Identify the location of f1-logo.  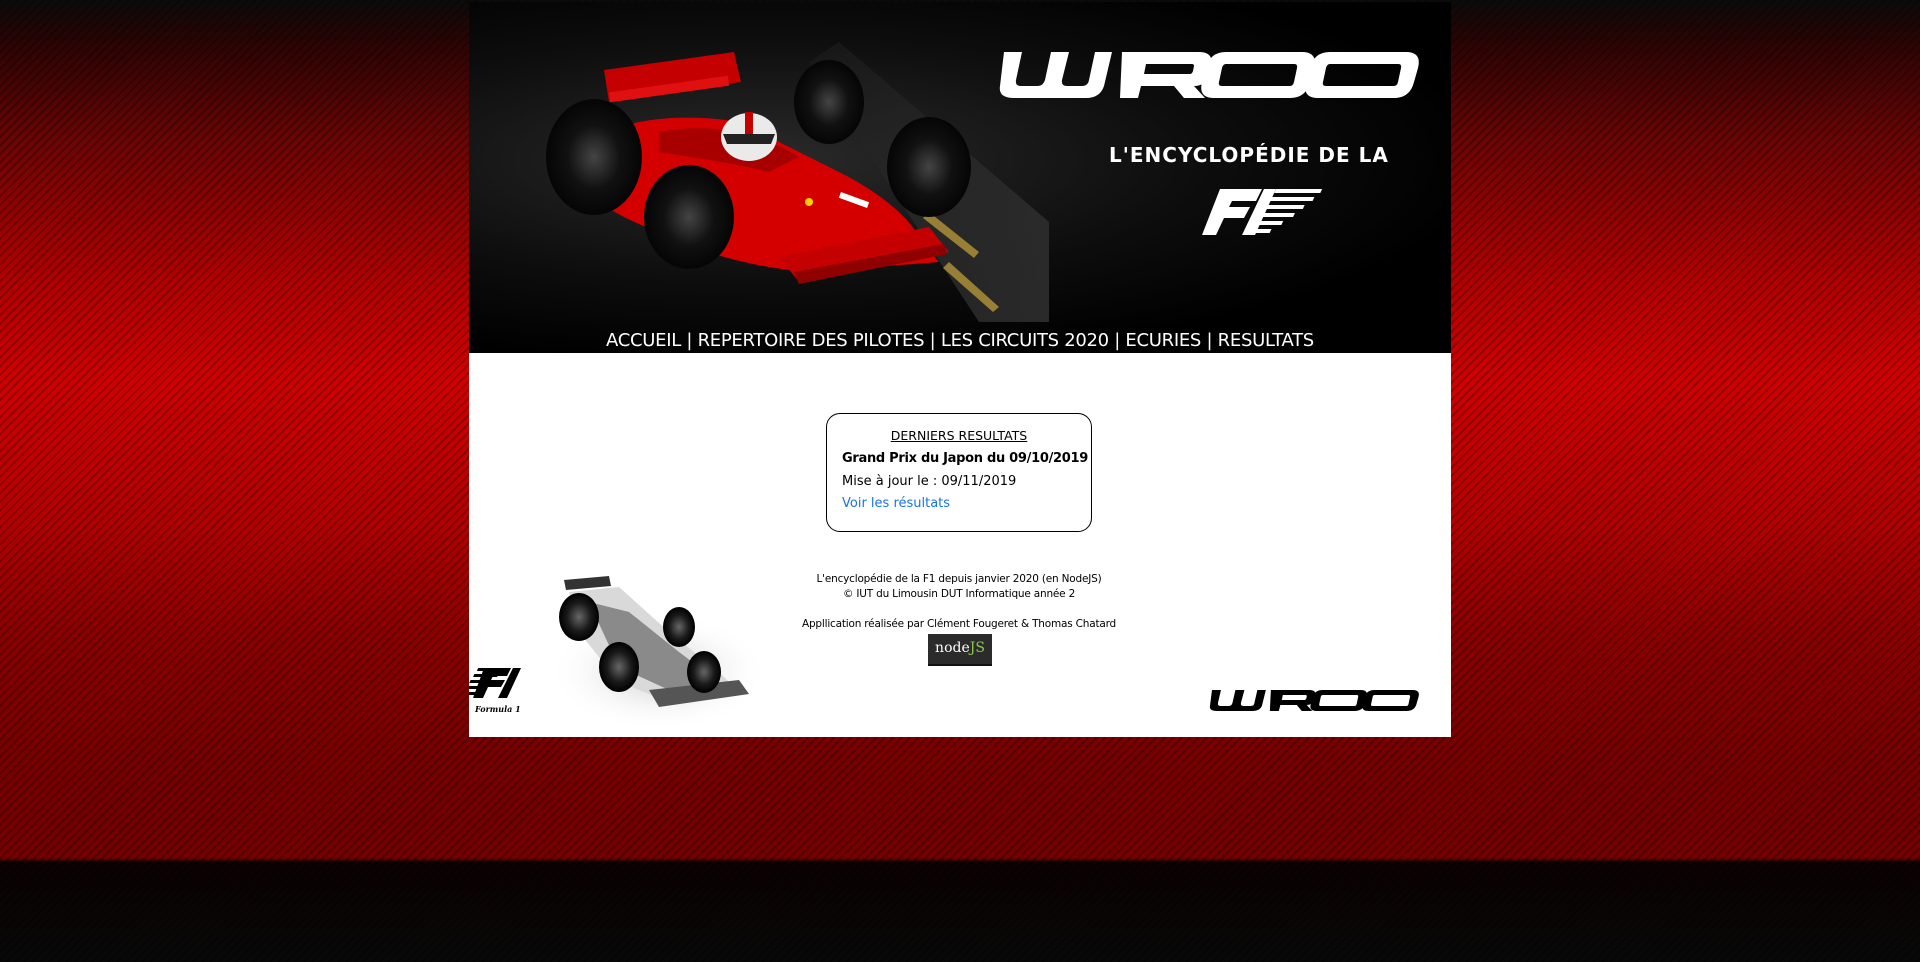
(1262, 212).